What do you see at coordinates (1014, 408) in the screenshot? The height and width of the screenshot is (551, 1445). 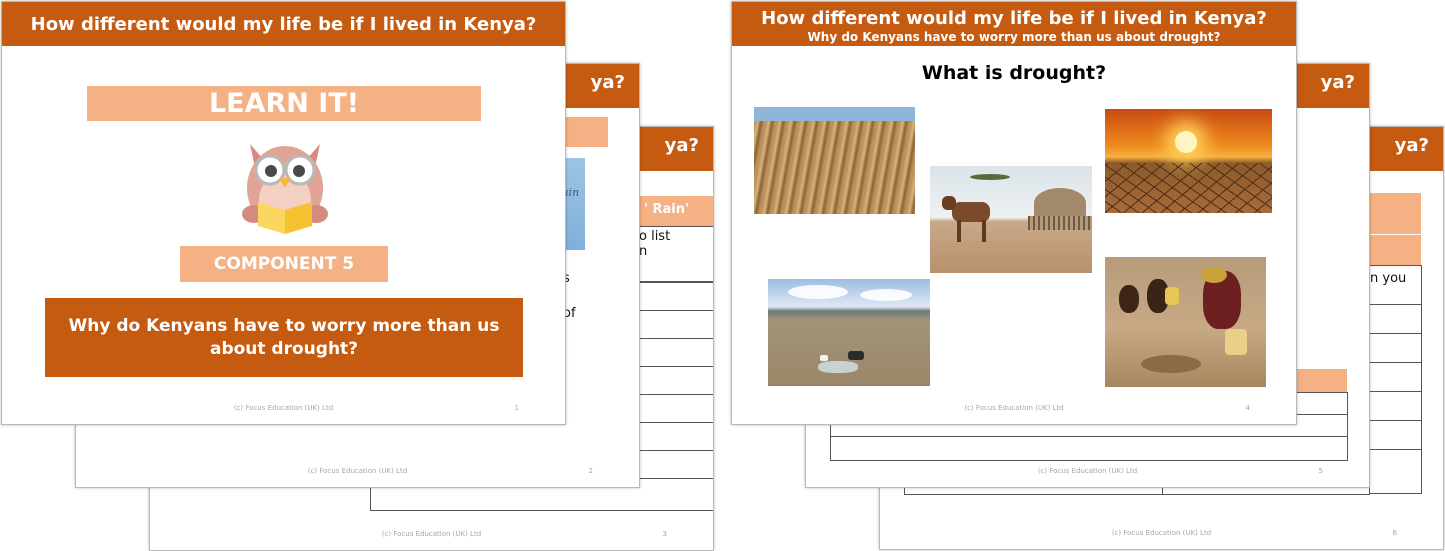 I see `slide-4-footer: (c) Focus Education (UK) Ltd` at bounding box center [1014, 408].